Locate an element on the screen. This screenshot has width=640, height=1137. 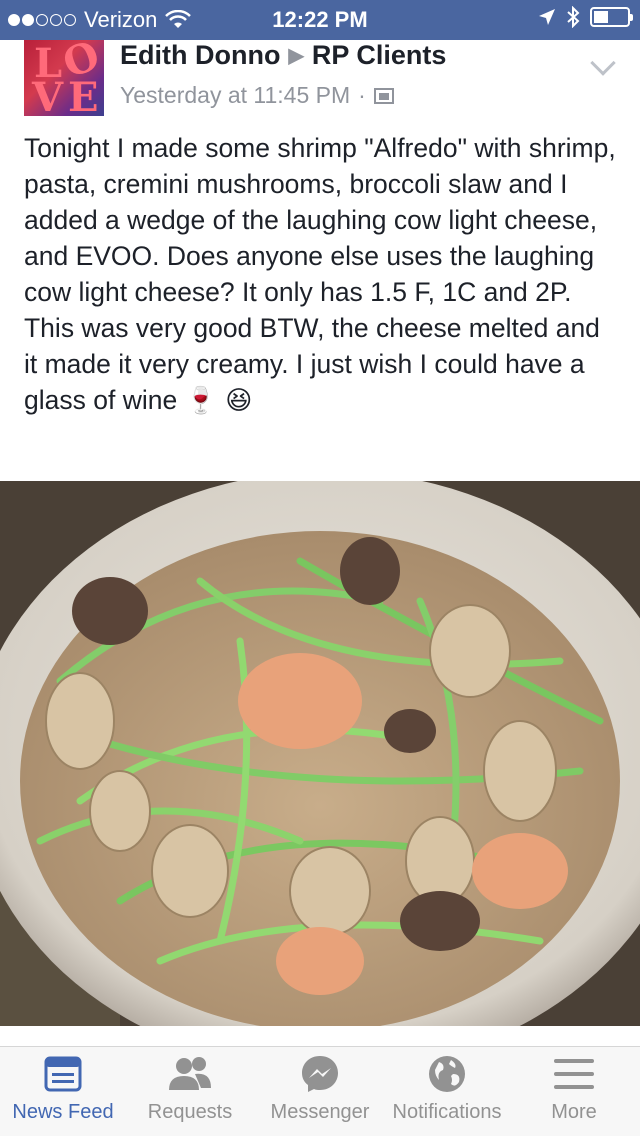
tab-requests: Requests is located at coordinates (190, 1092).